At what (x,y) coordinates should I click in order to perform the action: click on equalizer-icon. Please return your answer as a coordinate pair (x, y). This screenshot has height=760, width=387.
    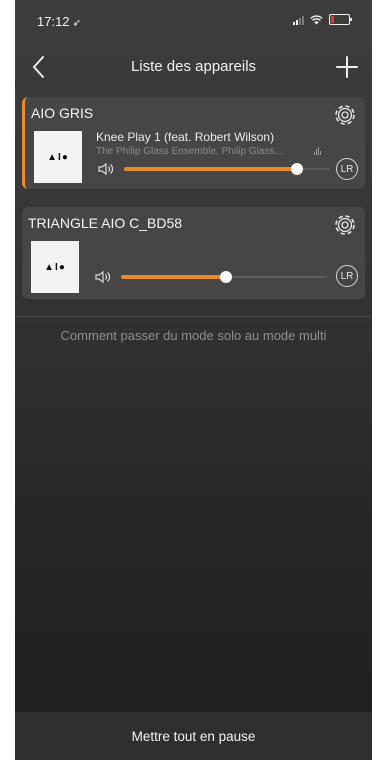
    Looking at the image, I should click on (317, 151).